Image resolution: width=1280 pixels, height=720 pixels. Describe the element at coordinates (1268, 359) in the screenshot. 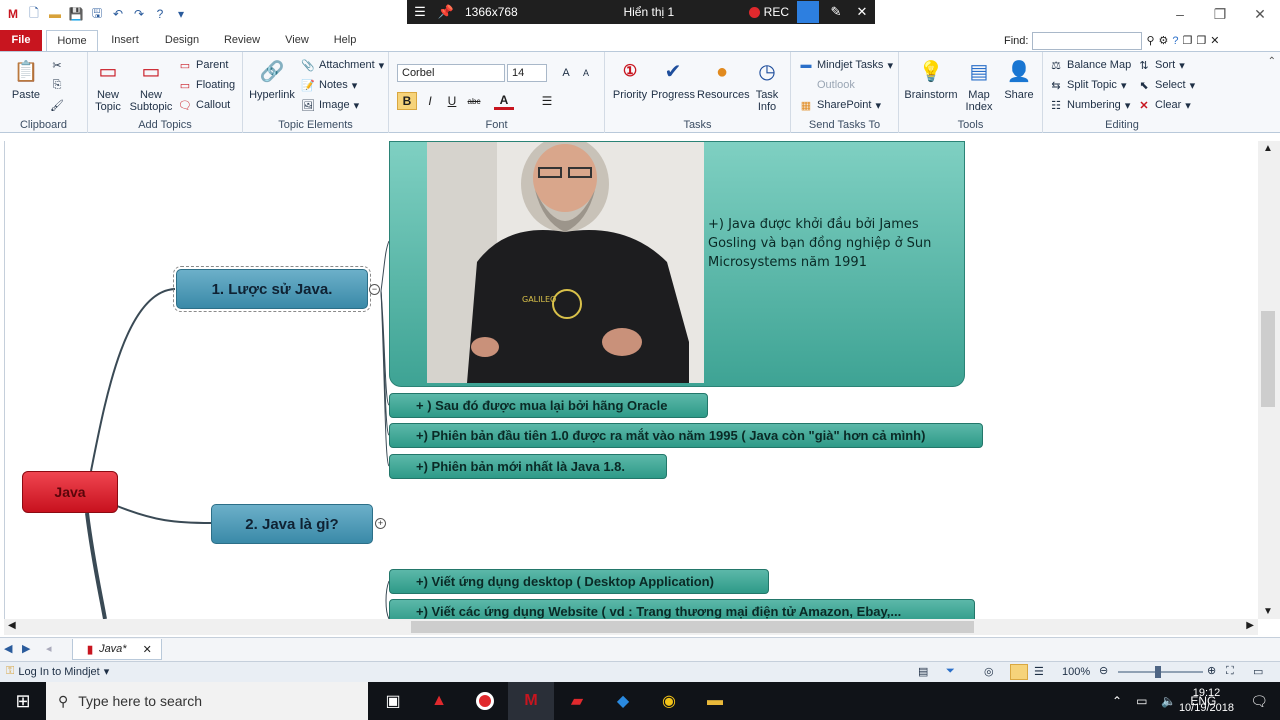

I see `vertical-scroll-thumb` at that location.